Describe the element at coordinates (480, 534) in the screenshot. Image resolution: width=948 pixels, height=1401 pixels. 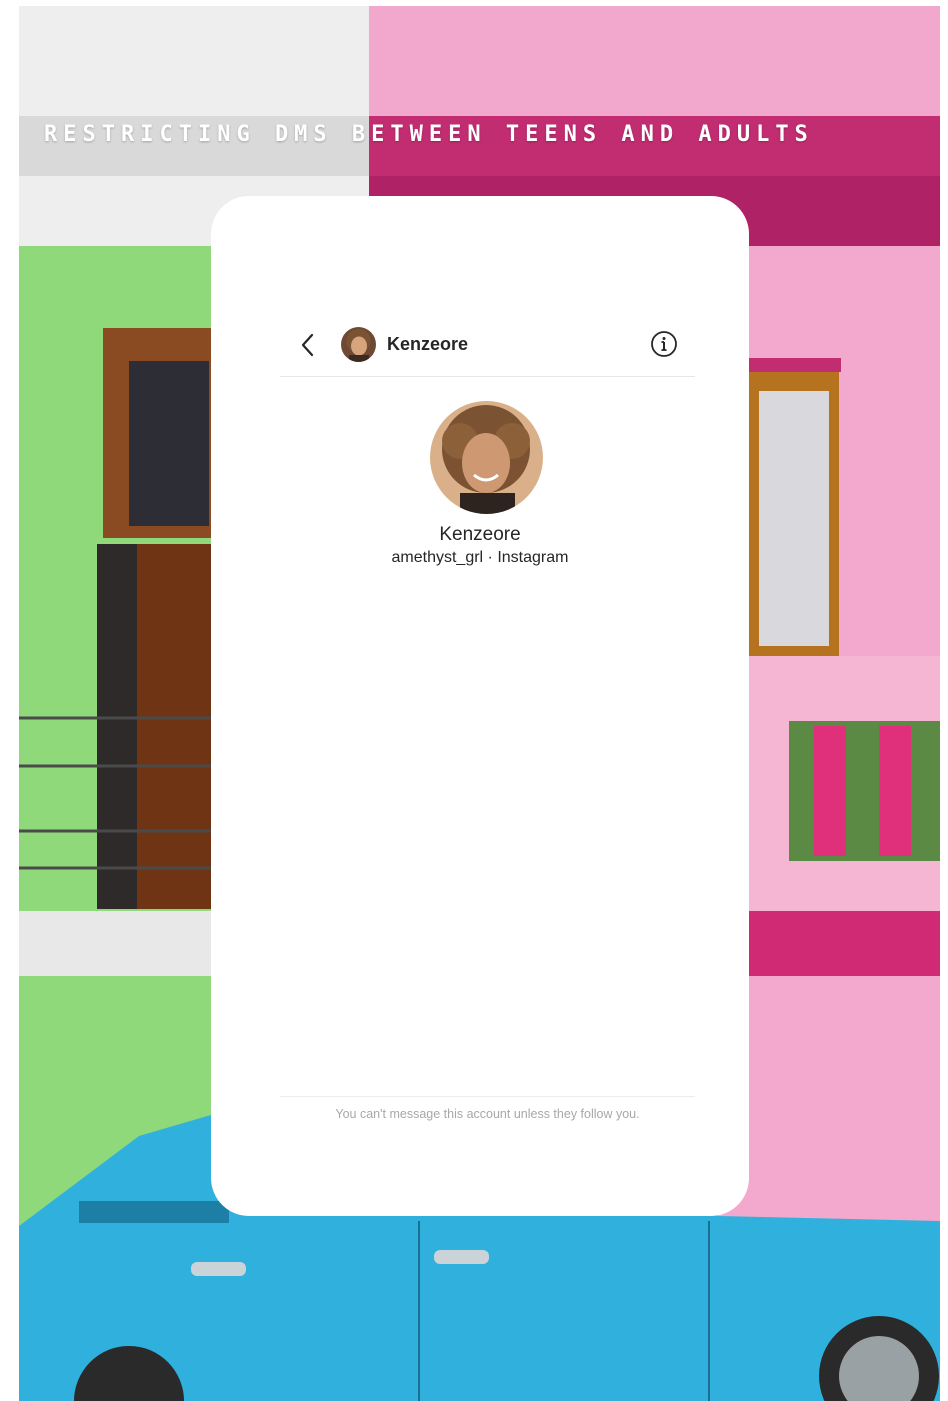
I see `profile-name: Kenzeore` at that location.